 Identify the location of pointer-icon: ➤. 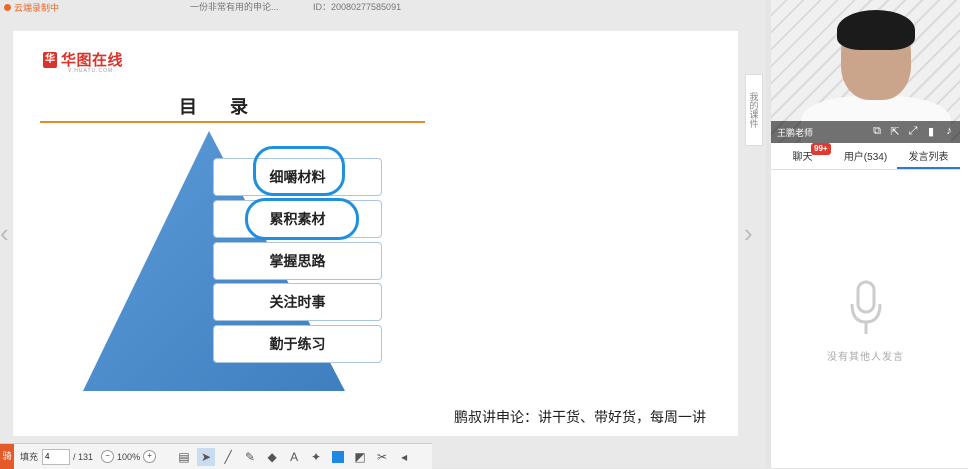
(206, 456).